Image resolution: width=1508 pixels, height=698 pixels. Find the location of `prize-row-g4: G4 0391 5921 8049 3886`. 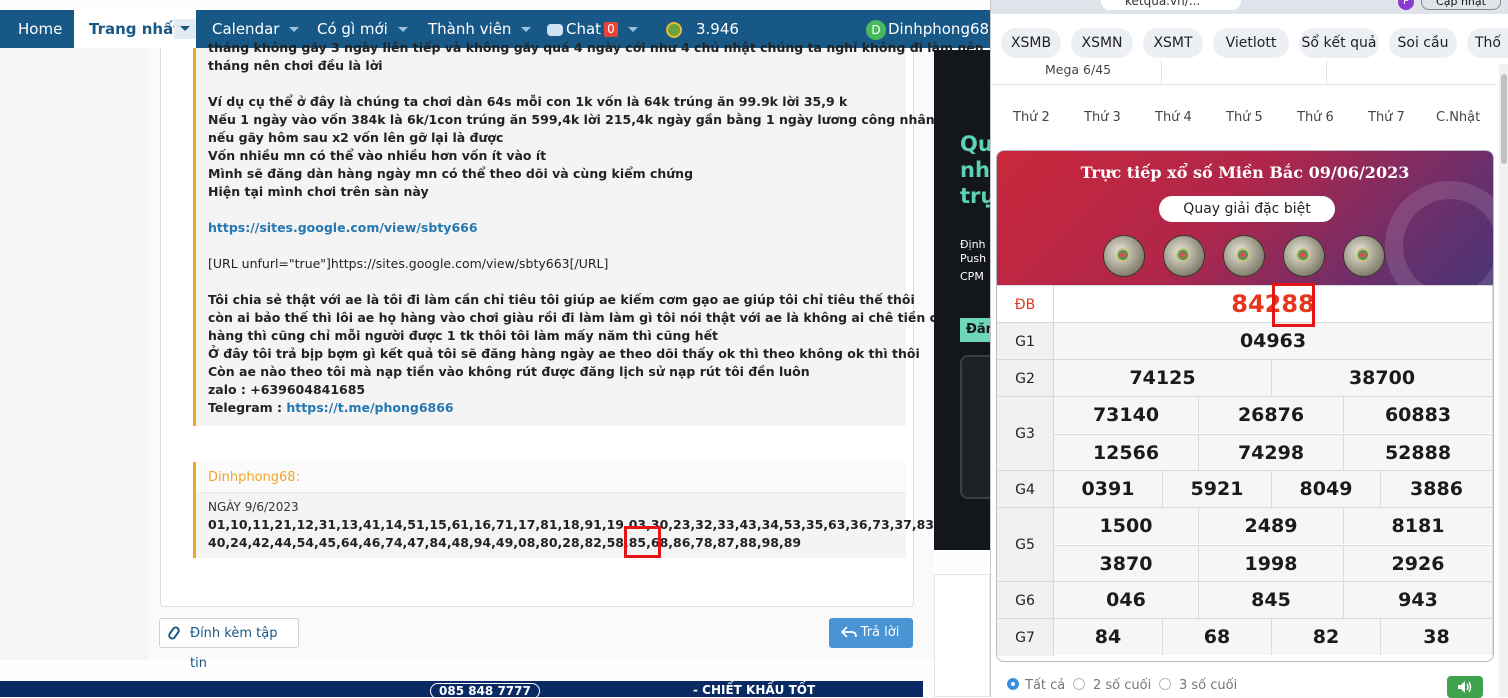

prize-row-g4: G4 0391 5921 8049 3886 is located at coordinates (1245, 489).